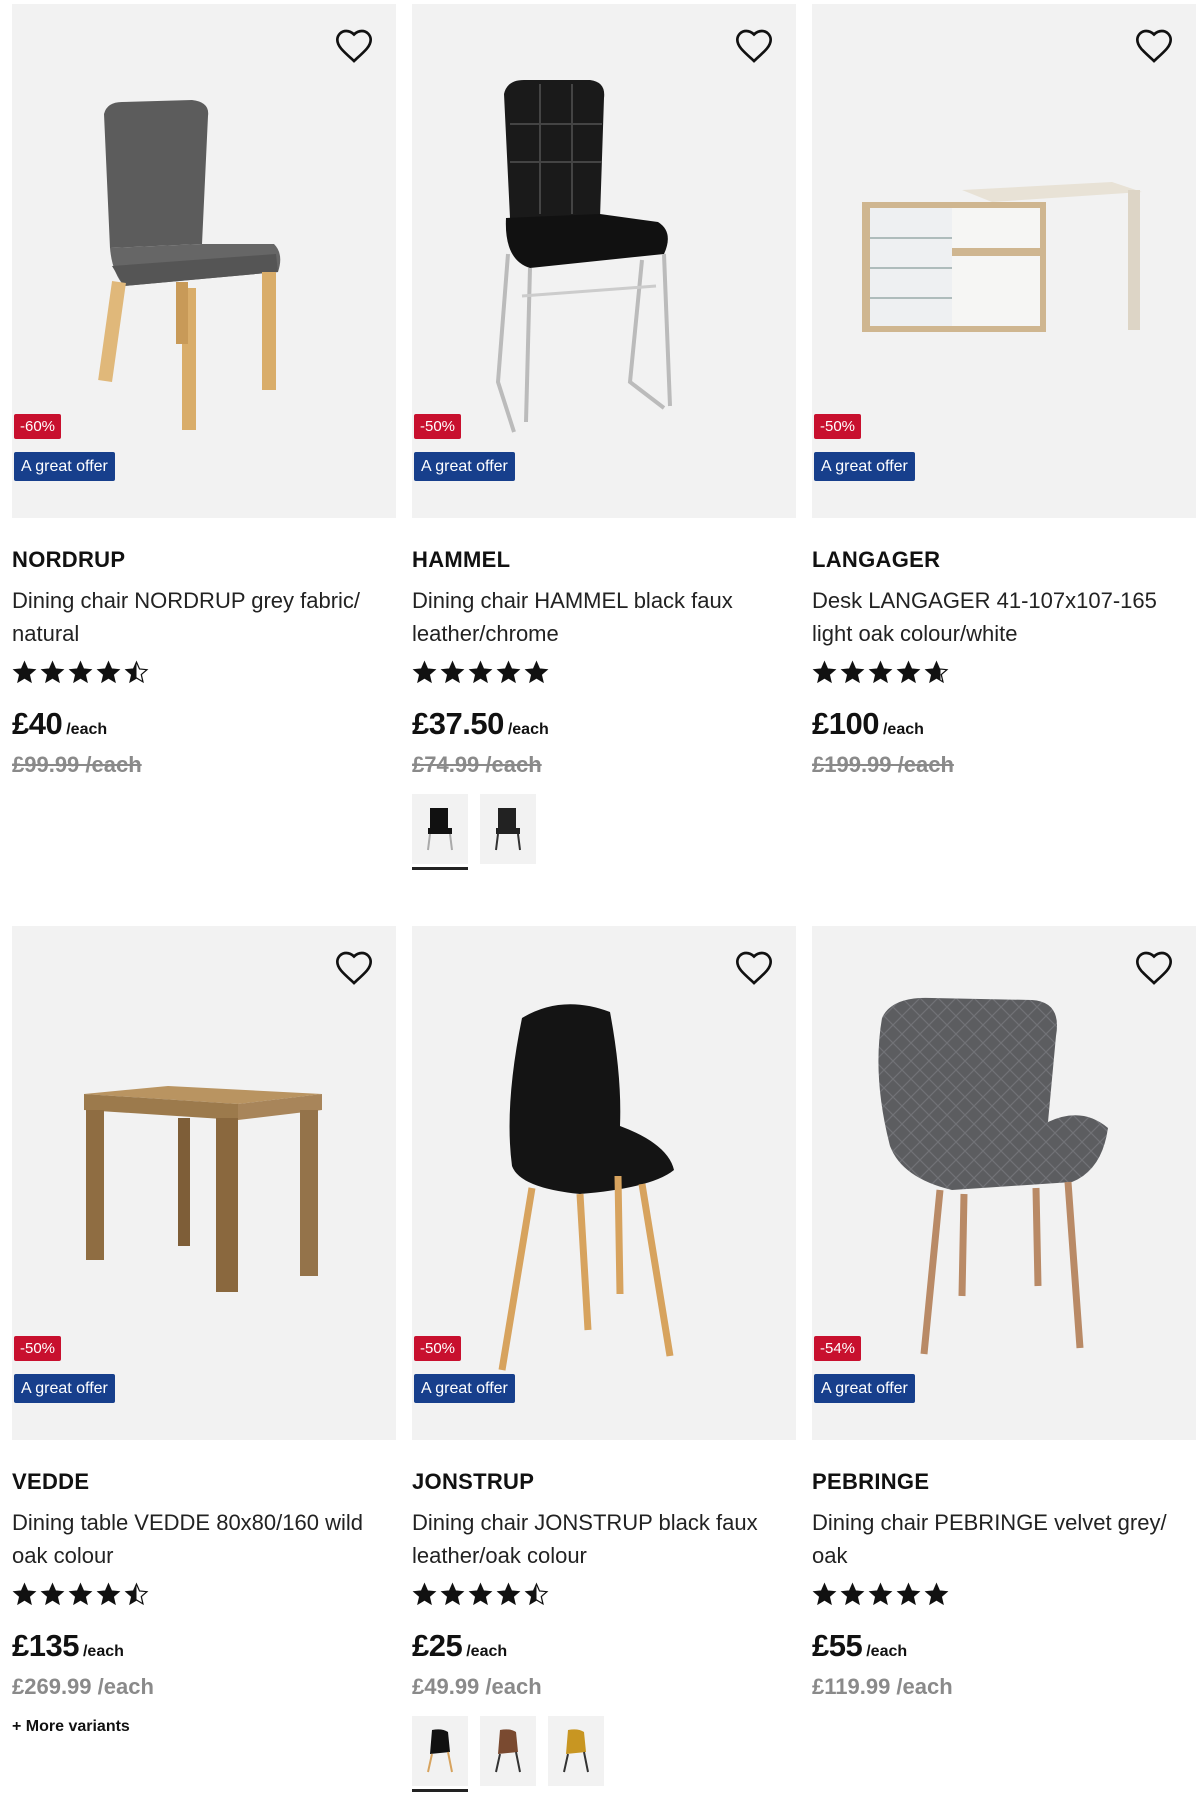 The image size is (1200, 1799). Describe the element at coordinates (440, 1754) in the screenshot. I see `variant-black` at that location.